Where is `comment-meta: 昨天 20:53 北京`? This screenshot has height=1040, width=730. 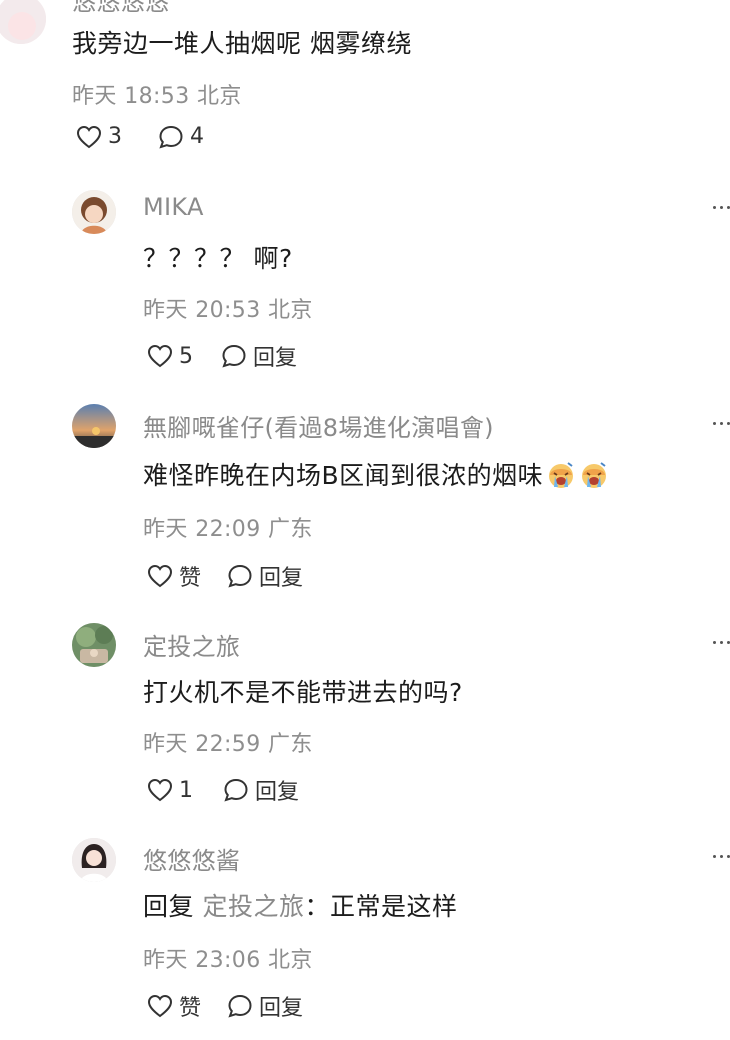
comment-meta: 昨天 20:53 北京 is located at coordinates (228, 308).